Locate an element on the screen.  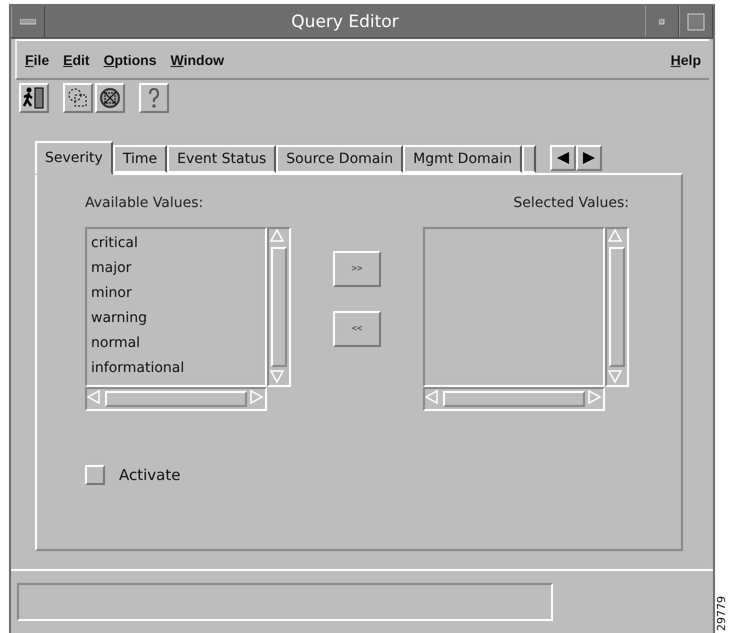
list-item: informational is located at coordinates (176, 368).